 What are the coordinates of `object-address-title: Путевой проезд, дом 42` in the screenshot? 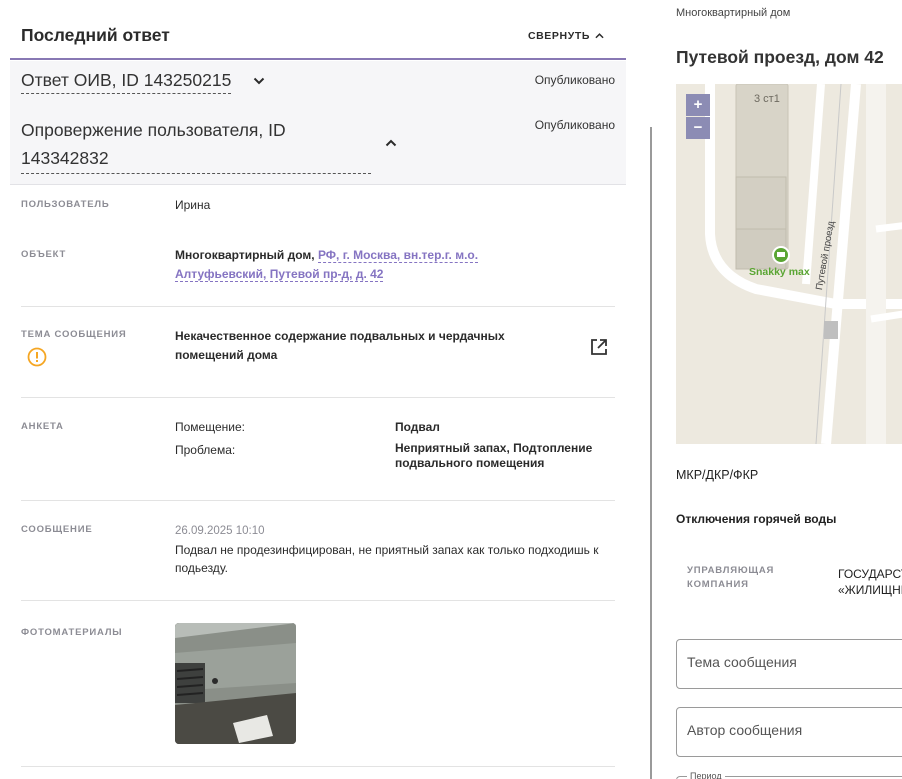 It's located at (780, 57).